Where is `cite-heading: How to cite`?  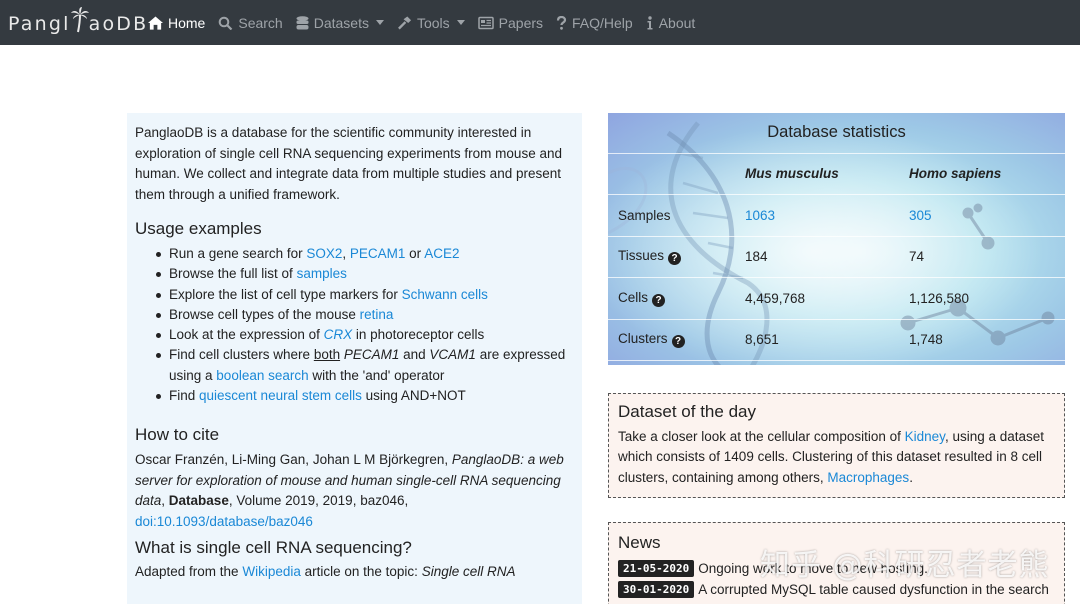 cite-heading: How to cite is located at coordinates (177, 435).